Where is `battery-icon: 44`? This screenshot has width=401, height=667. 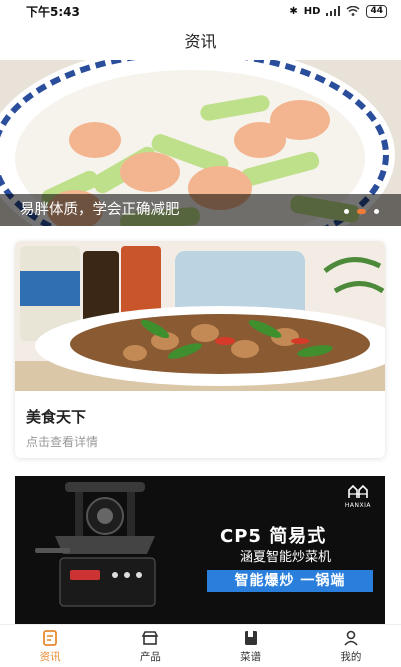
battery-icon: 44 is located at coordinates (376, 11).